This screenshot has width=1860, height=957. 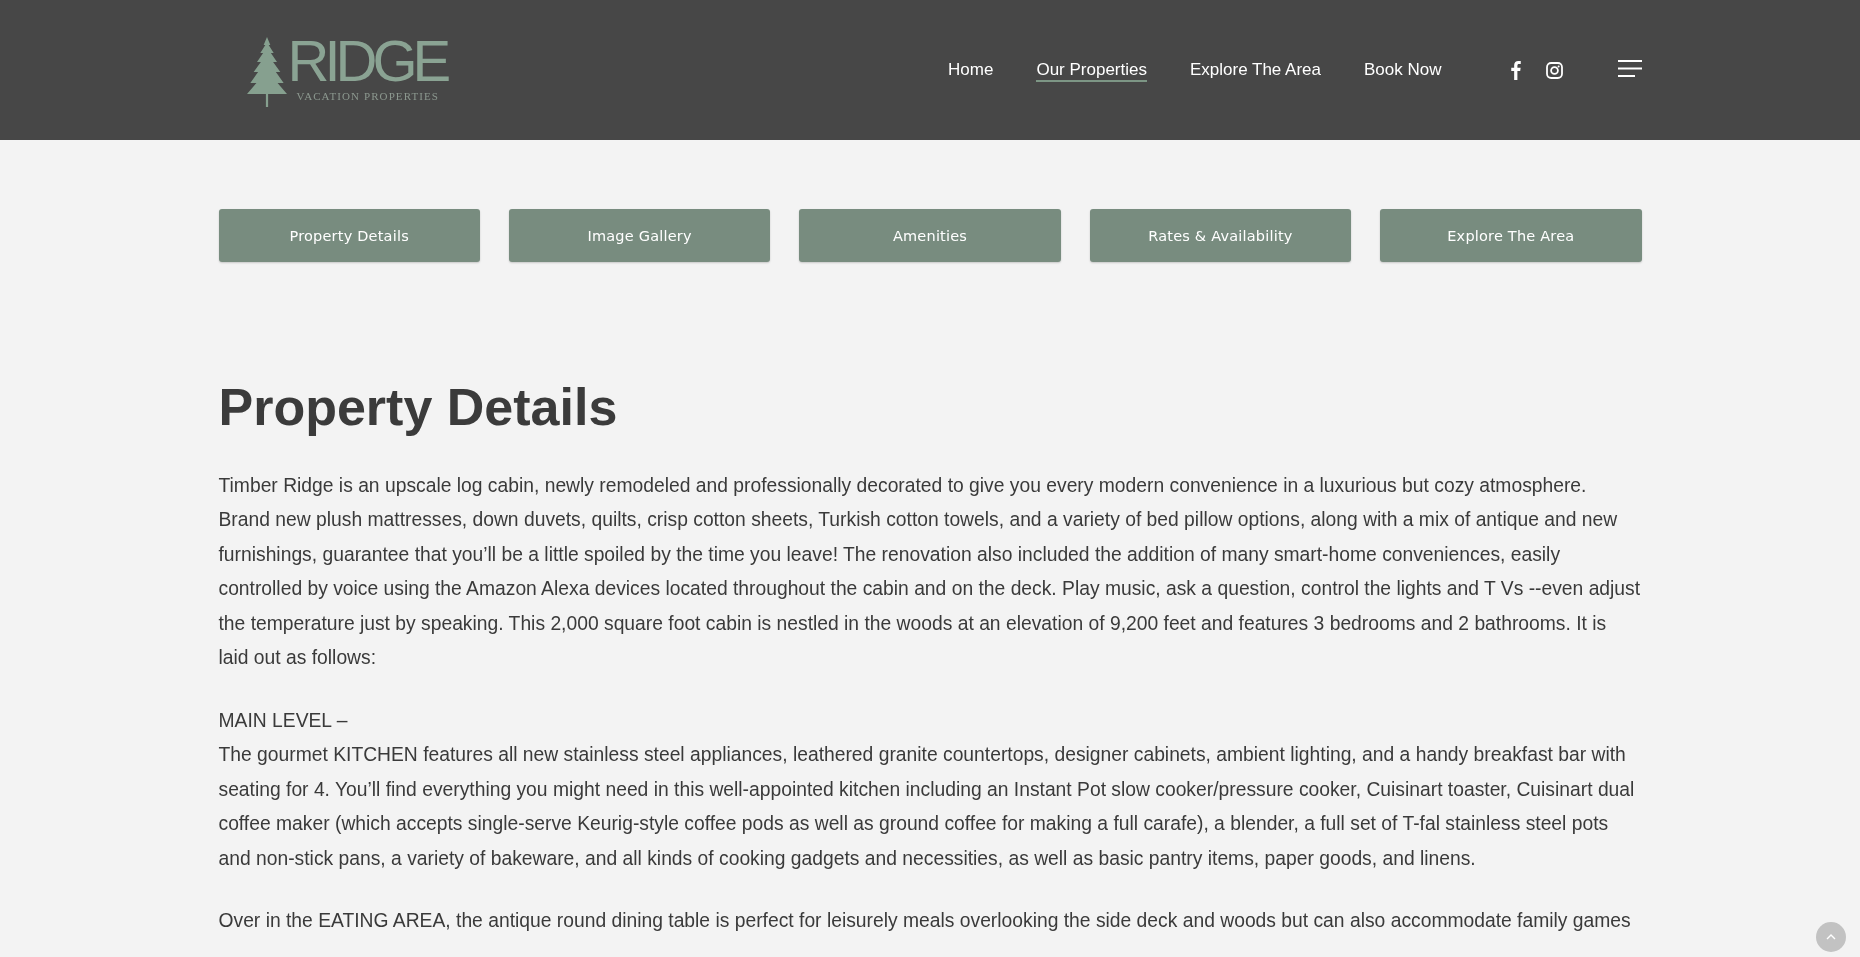 I want to click on nav-link: Home, so click(x=971, y=71).